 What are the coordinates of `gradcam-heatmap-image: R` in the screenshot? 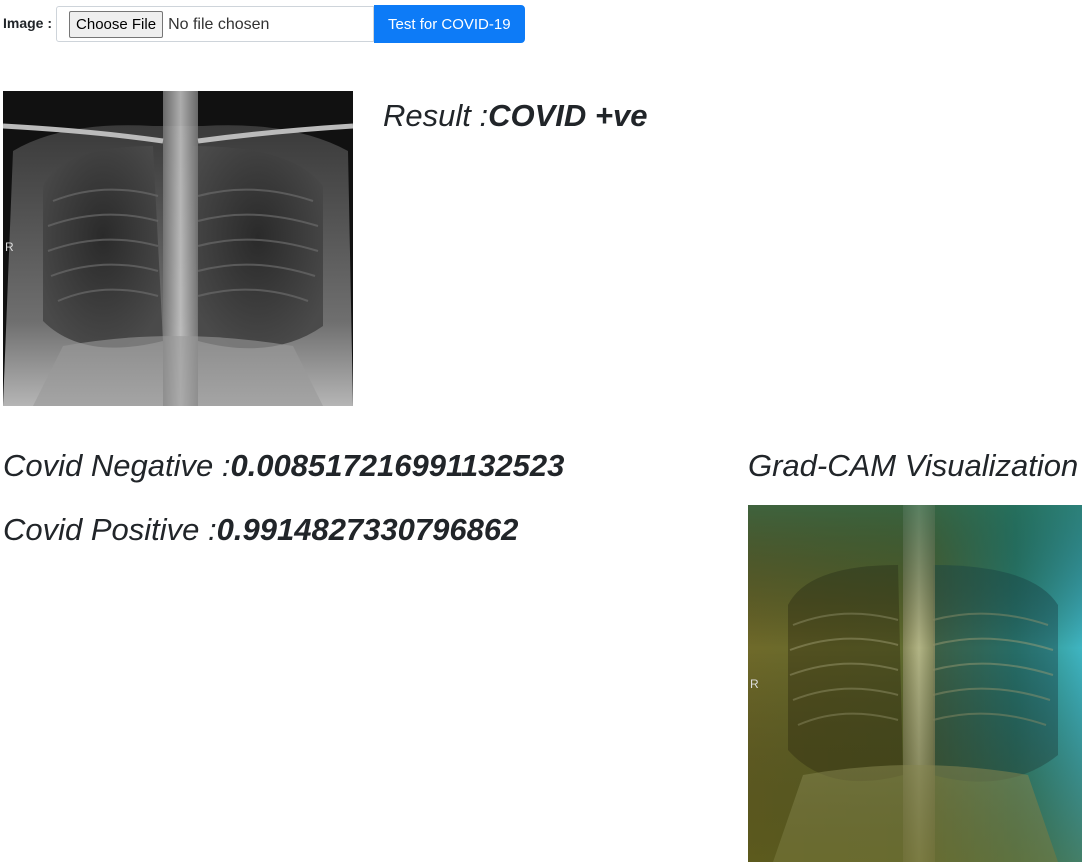 It's located at (915, 683).